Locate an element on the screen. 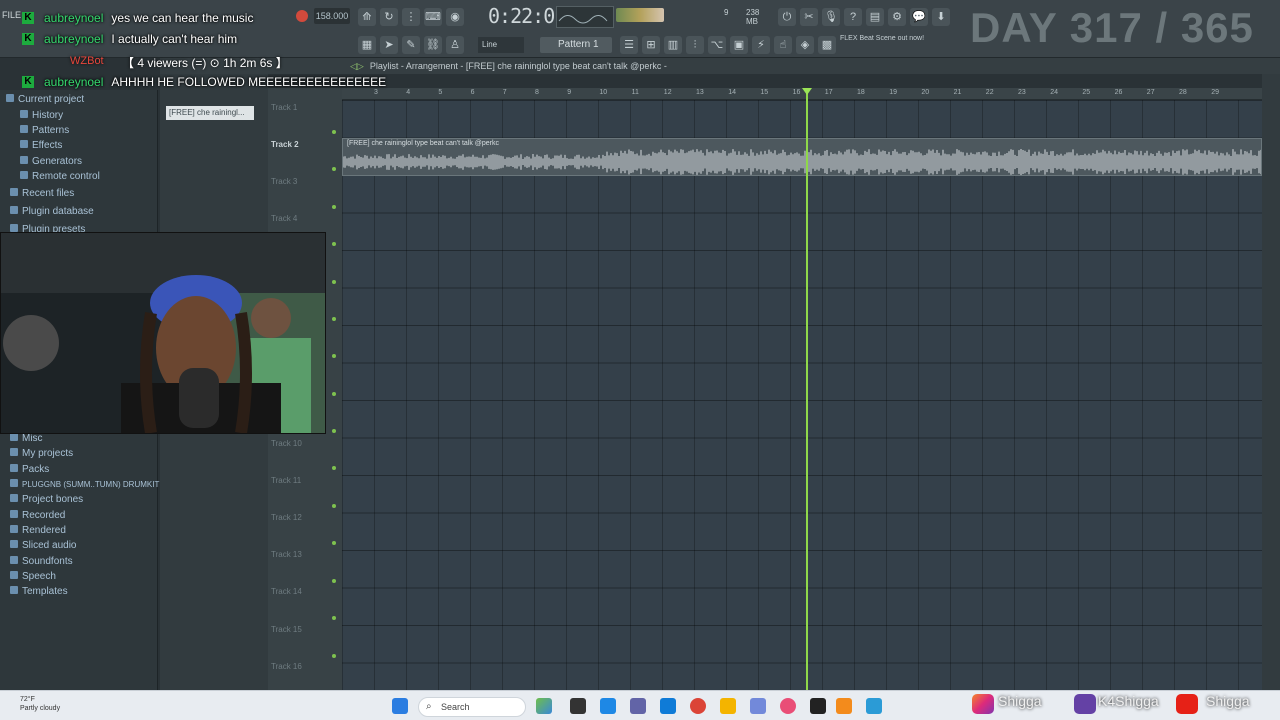 The image size is (1280, 720). clipboard-icon: ▣ is located at coordinates (739, 45).